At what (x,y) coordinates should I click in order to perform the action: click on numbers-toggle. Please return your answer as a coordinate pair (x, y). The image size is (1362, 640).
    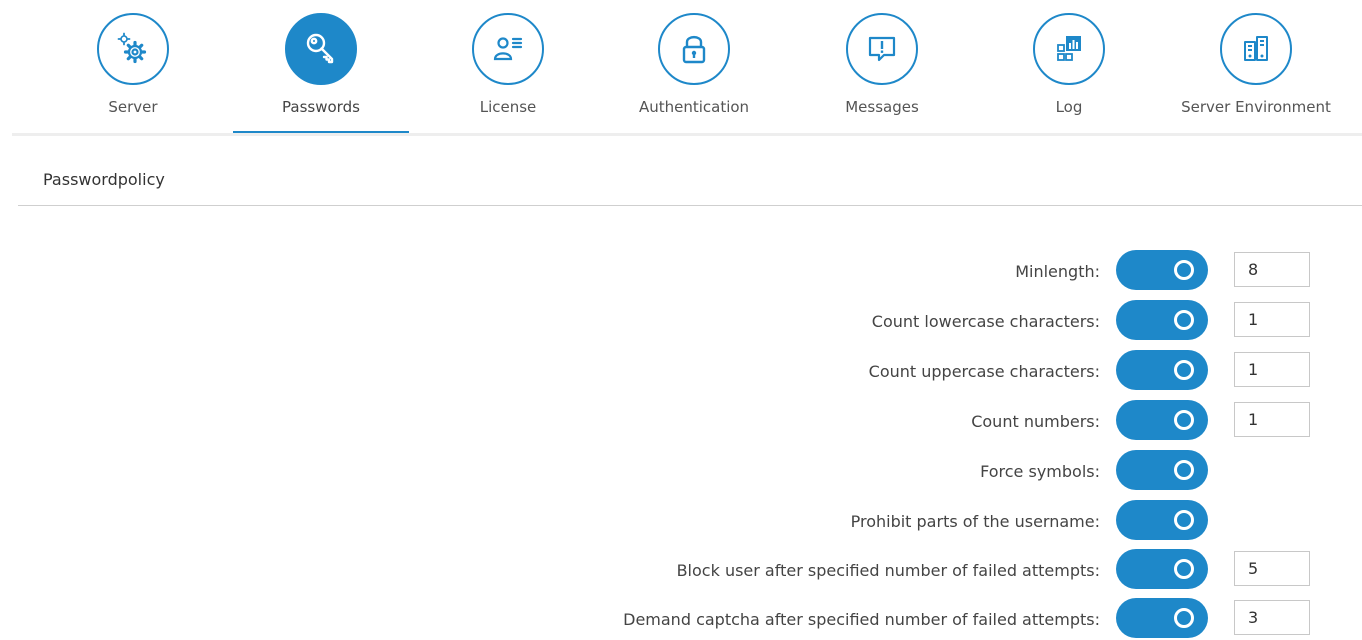
    Looking at the image, I should click on (1162, 420).